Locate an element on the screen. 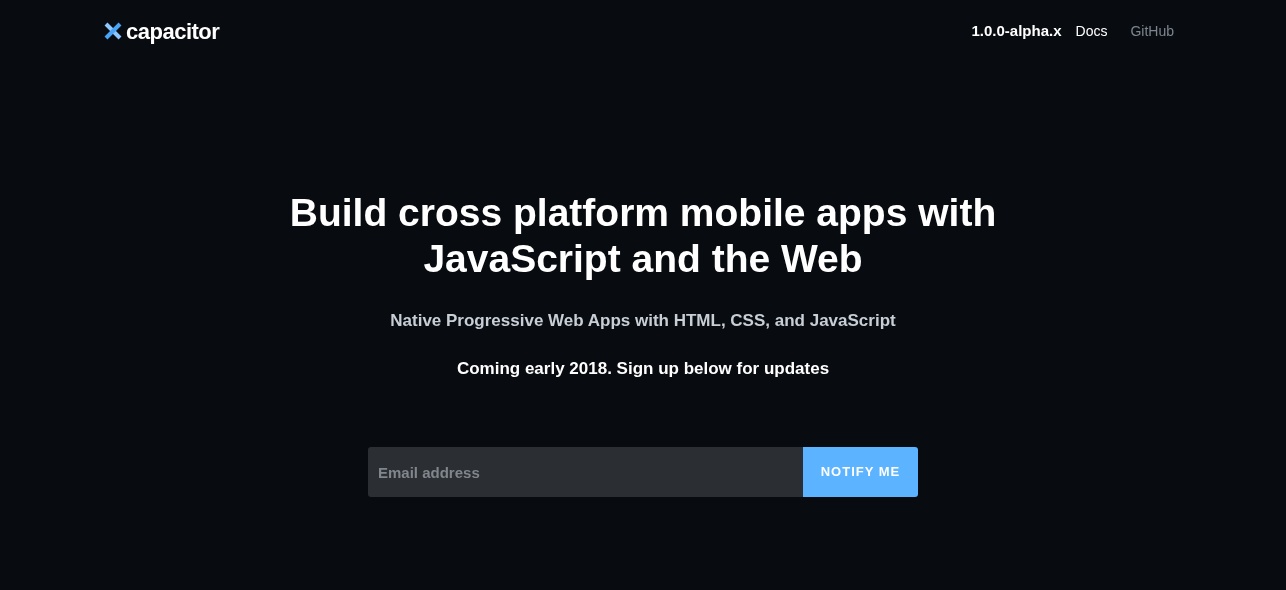  hero-title: Build cross platform mobile apps with JavaScript and the Web is located at coordinates (643, 236).